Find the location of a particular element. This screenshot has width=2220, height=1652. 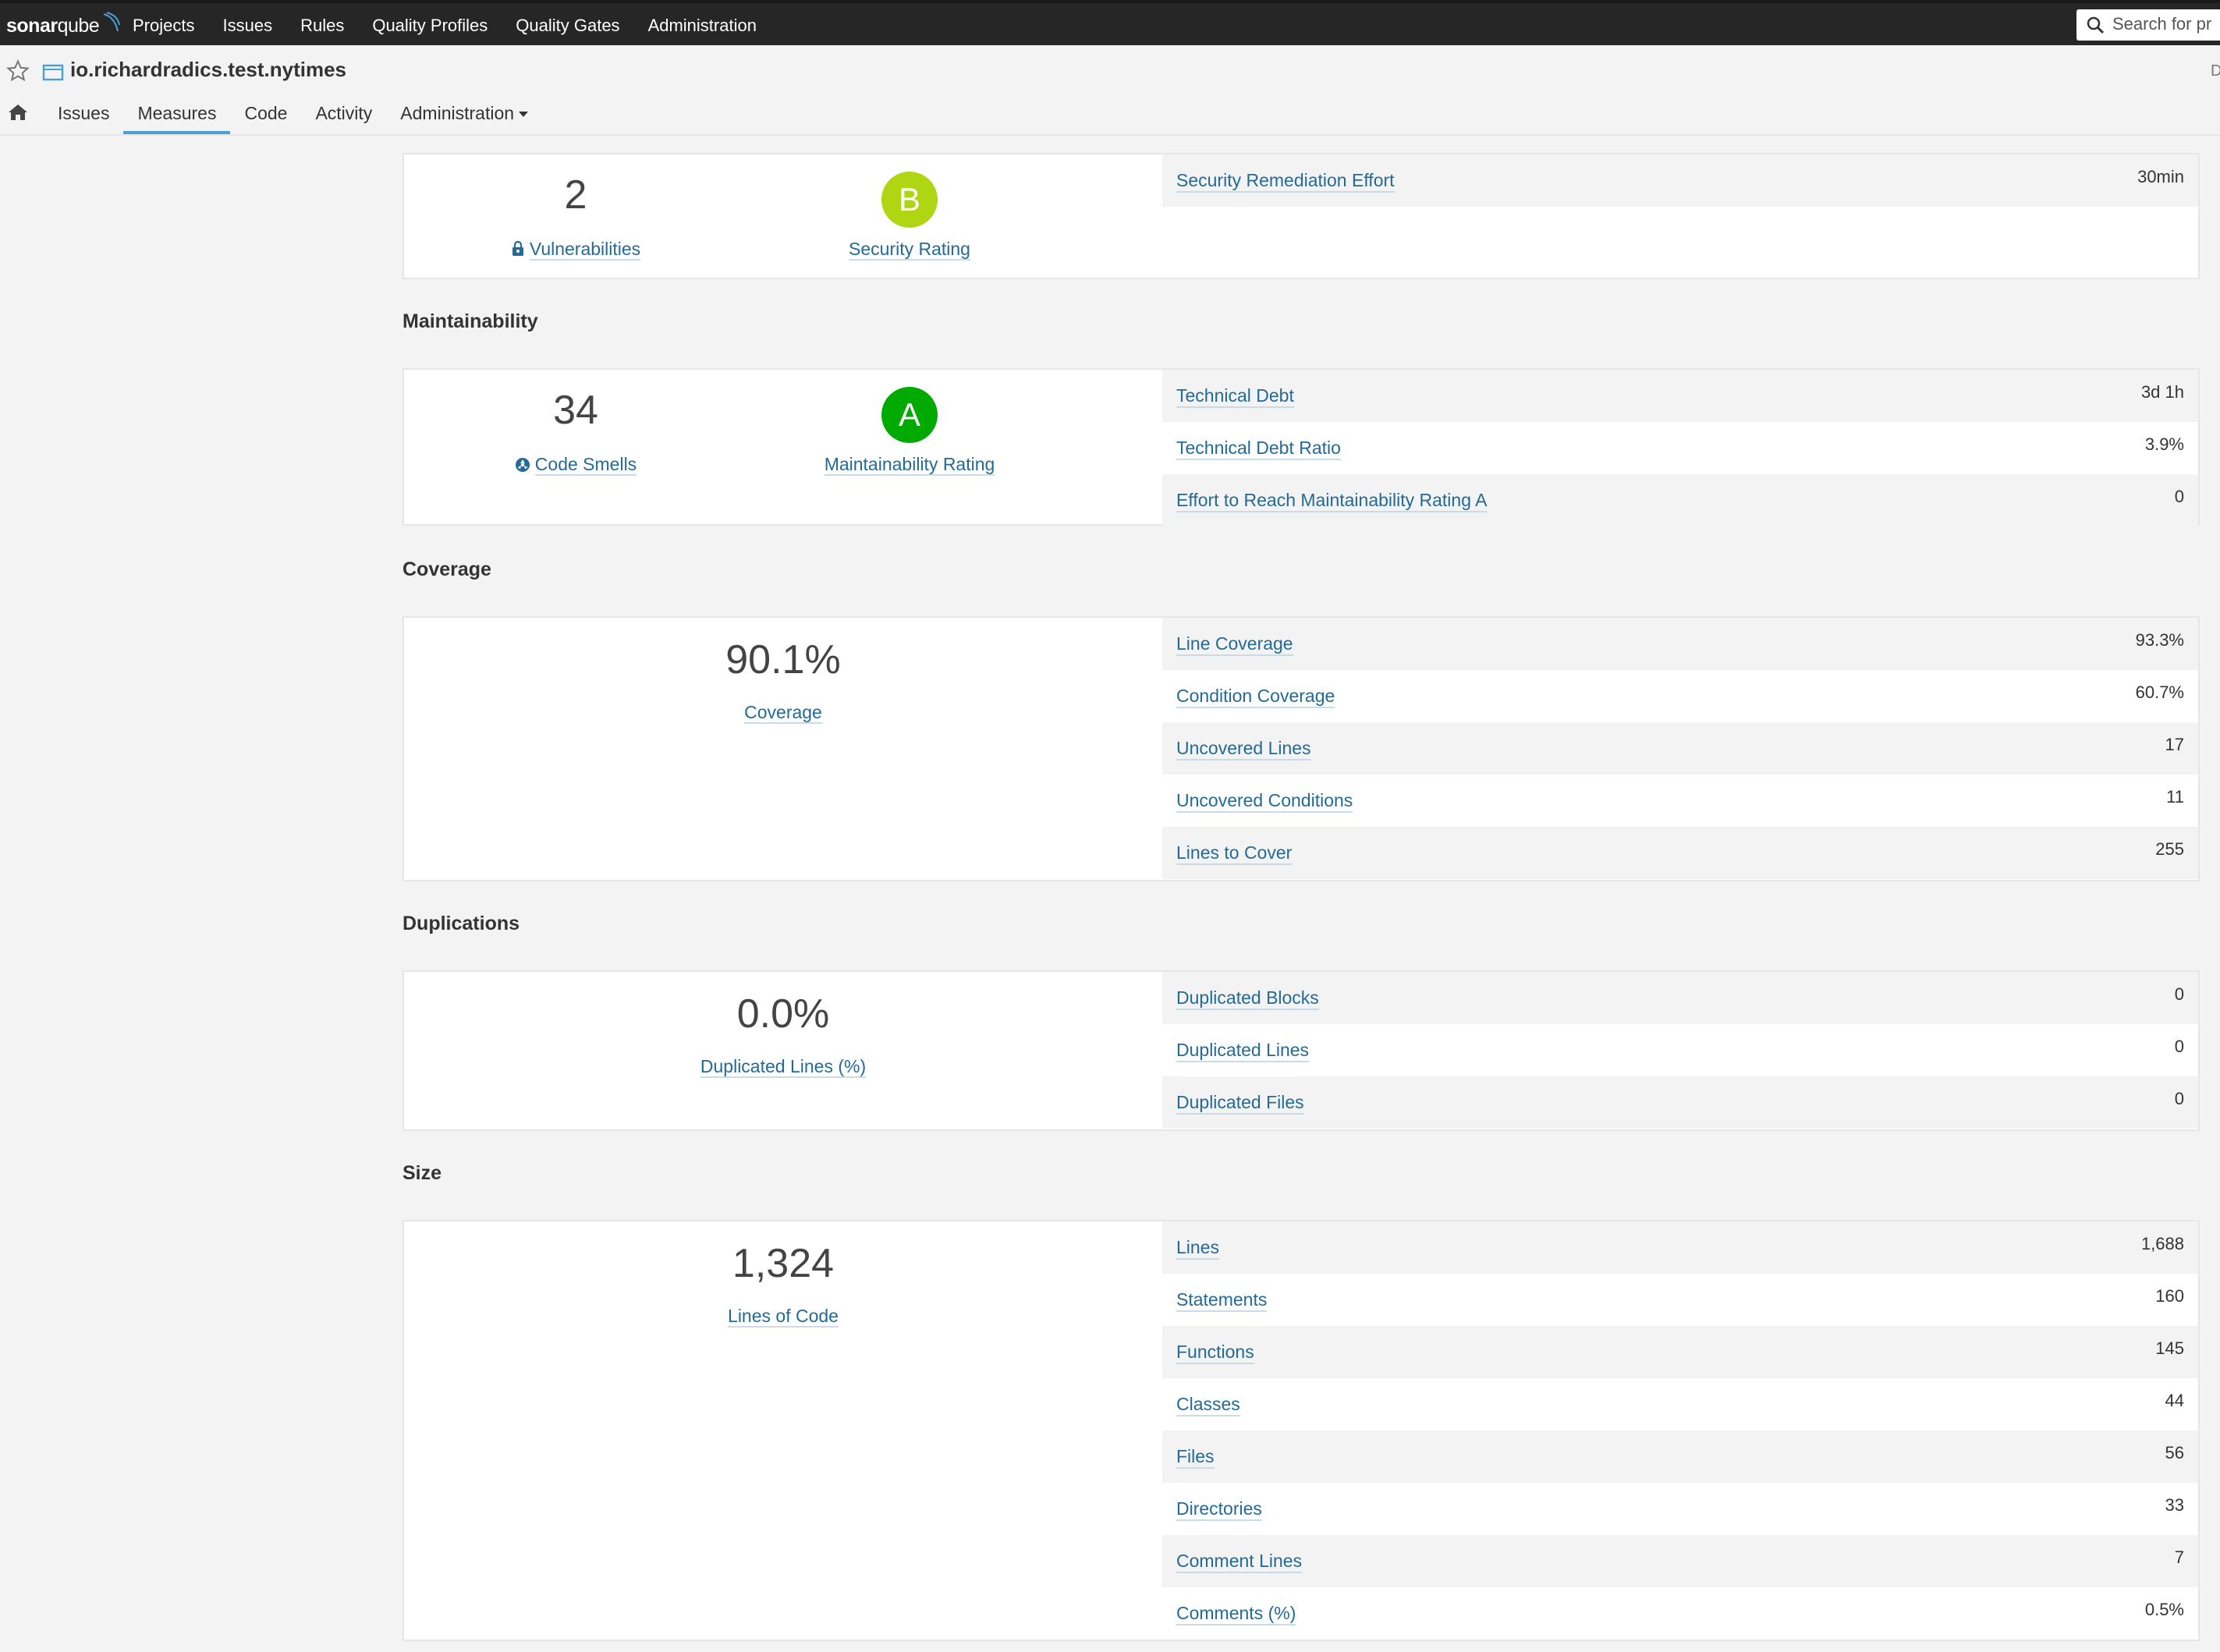

coverage-link: Coverage is located at coordinates (783, 713).